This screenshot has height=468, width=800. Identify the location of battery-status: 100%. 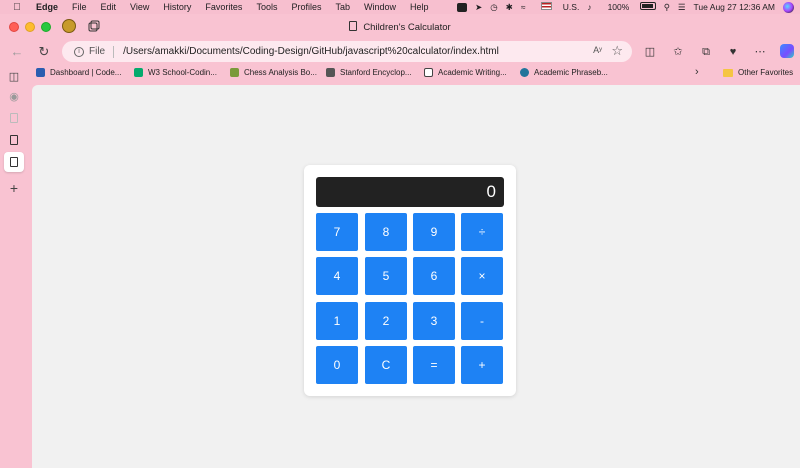
(628, 7).